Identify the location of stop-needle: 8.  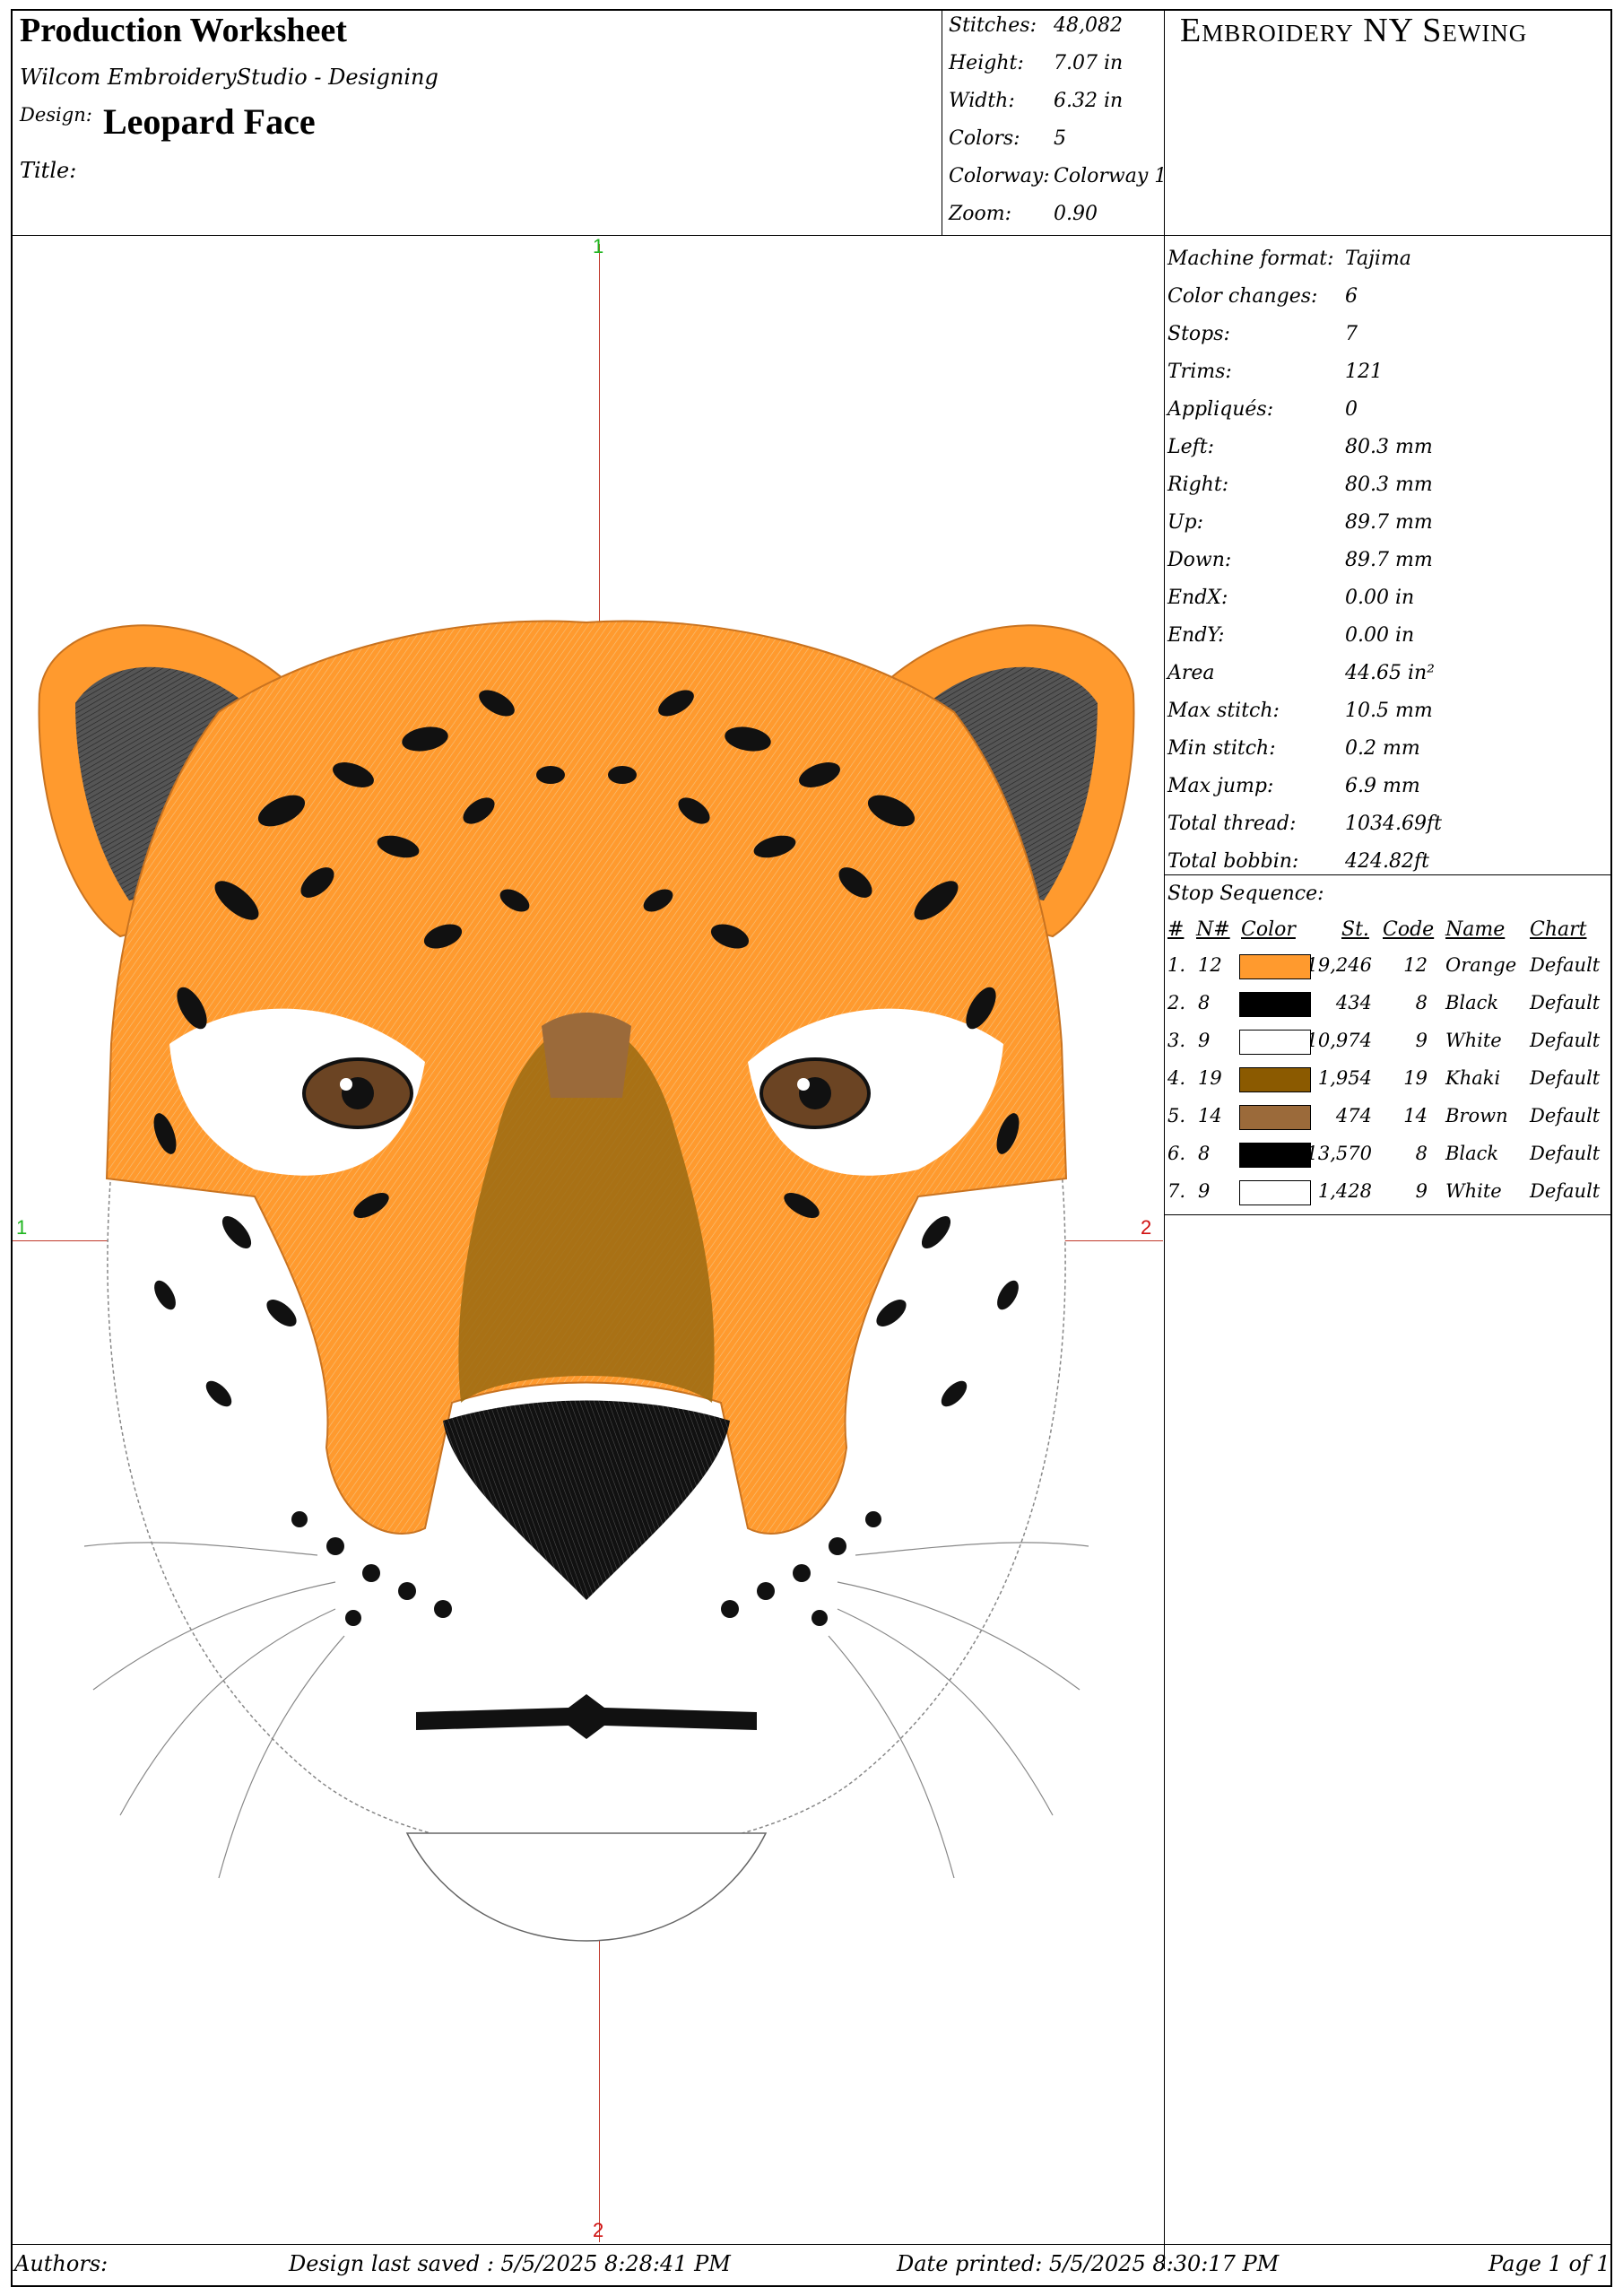
(1204, 1002).